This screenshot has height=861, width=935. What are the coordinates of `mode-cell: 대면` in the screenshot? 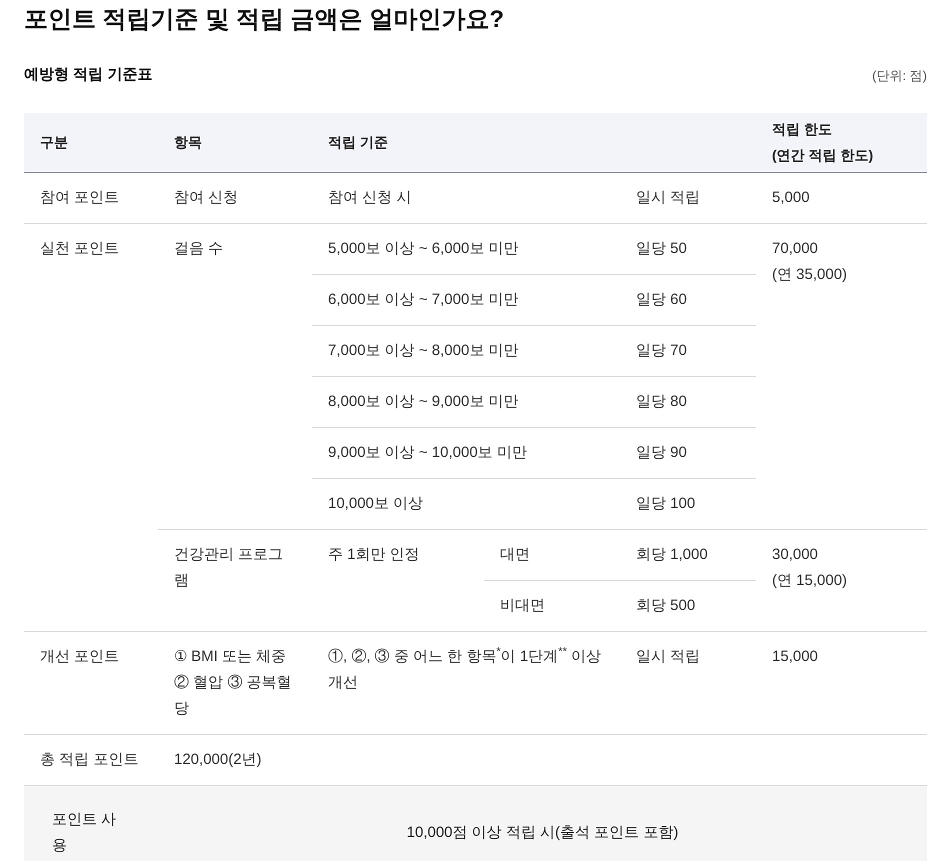 It's located at (515, 554).